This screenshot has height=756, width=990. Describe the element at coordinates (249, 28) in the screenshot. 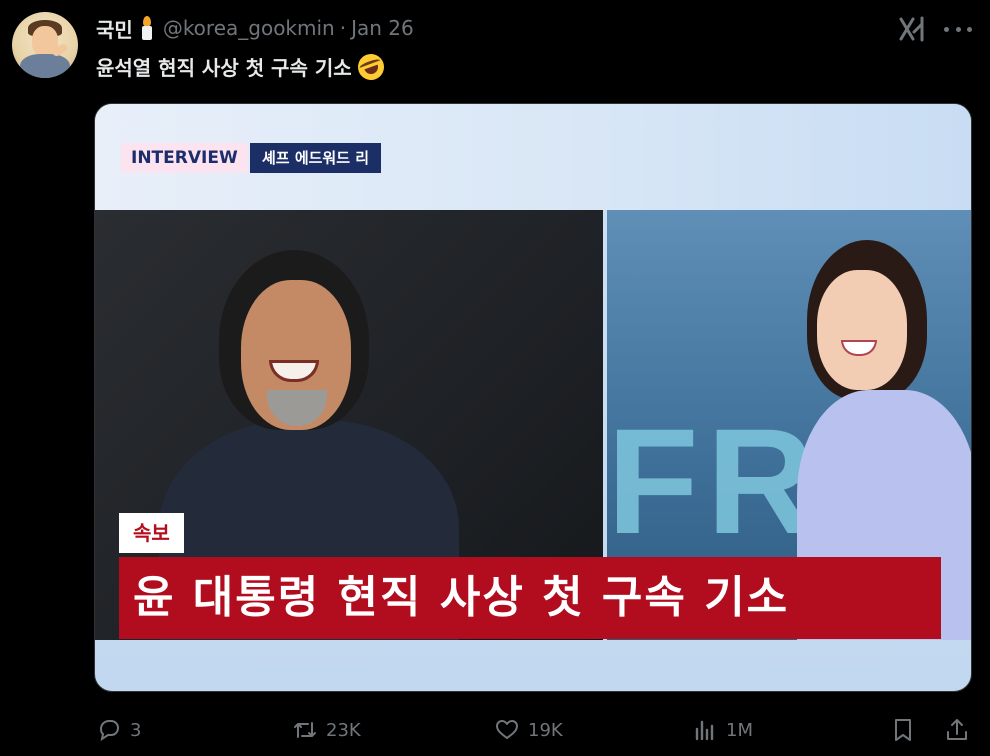

I see `user-handle: @korea_gookmin` at that location.